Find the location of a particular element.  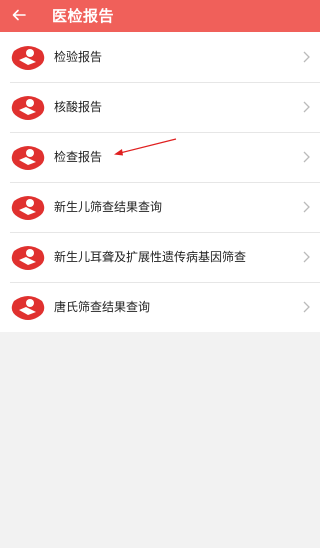

list-item-label: 唐氏筛查结果查询 is located at coordinates (102, 307).